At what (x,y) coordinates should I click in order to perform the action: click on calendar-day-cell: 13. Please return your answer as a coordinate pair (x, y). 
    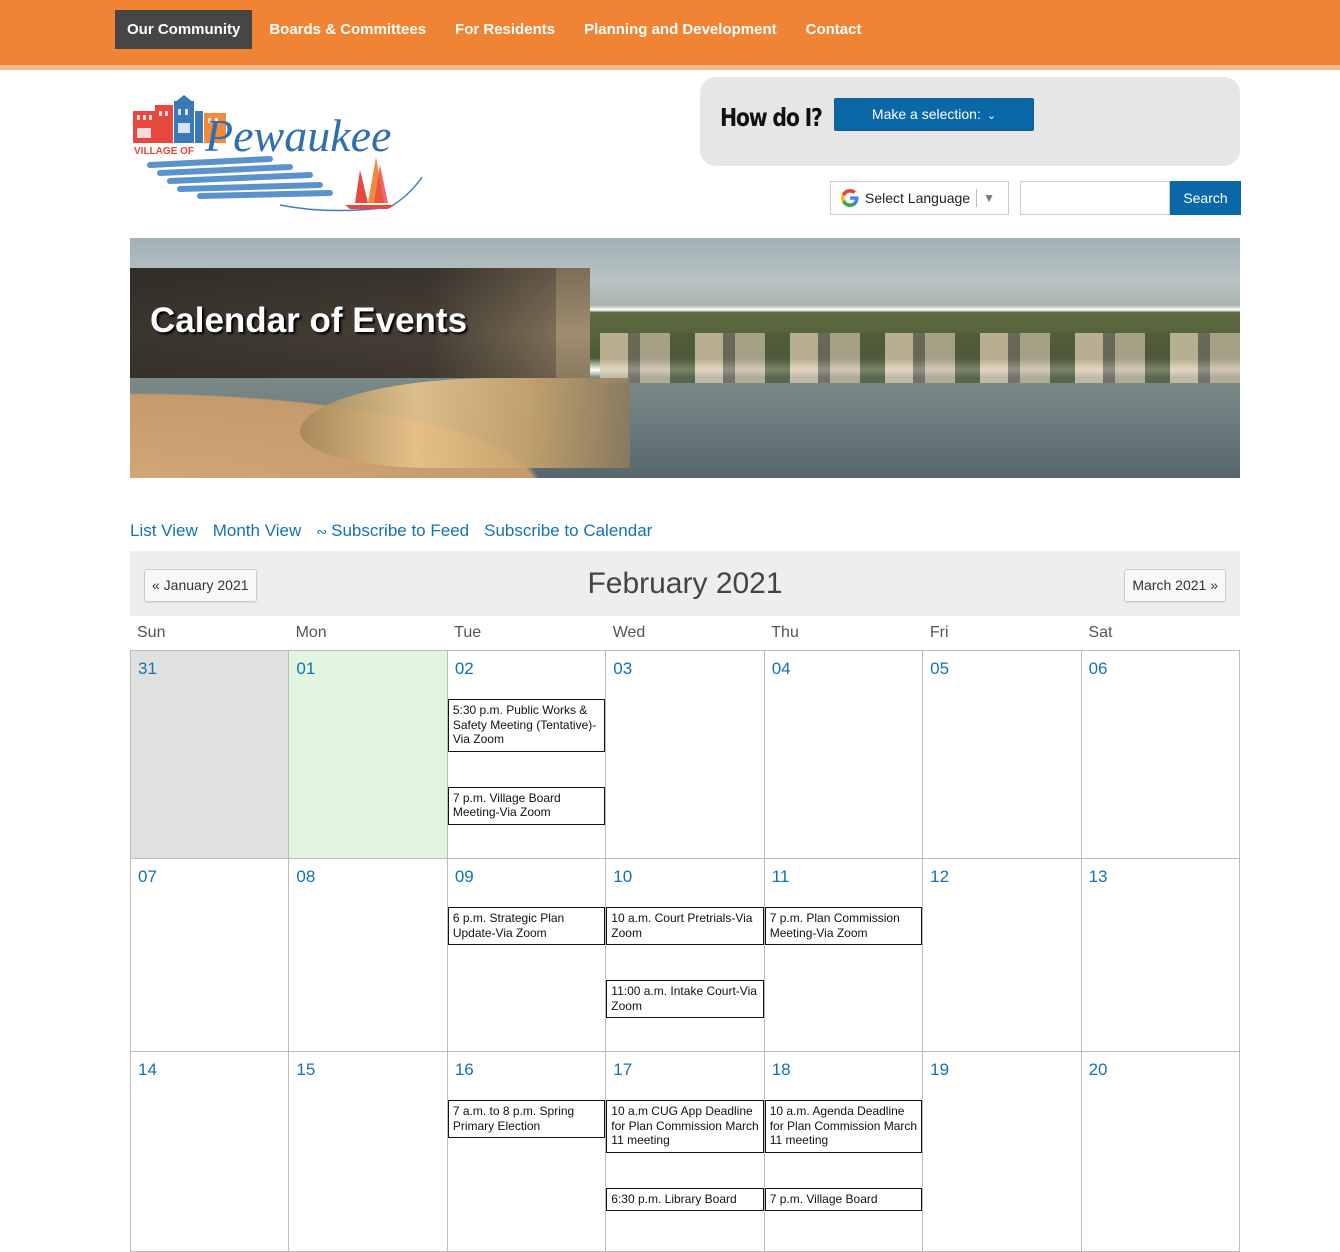
    Looking at the image, I should click on (1160, 955).